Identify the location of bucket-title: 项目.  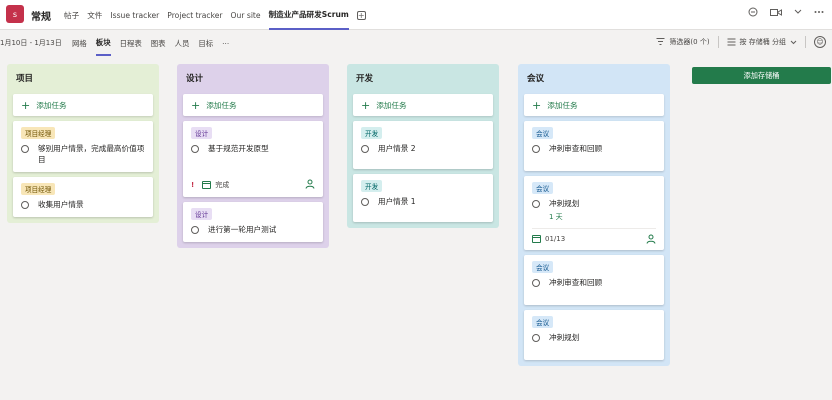
(83, 78).